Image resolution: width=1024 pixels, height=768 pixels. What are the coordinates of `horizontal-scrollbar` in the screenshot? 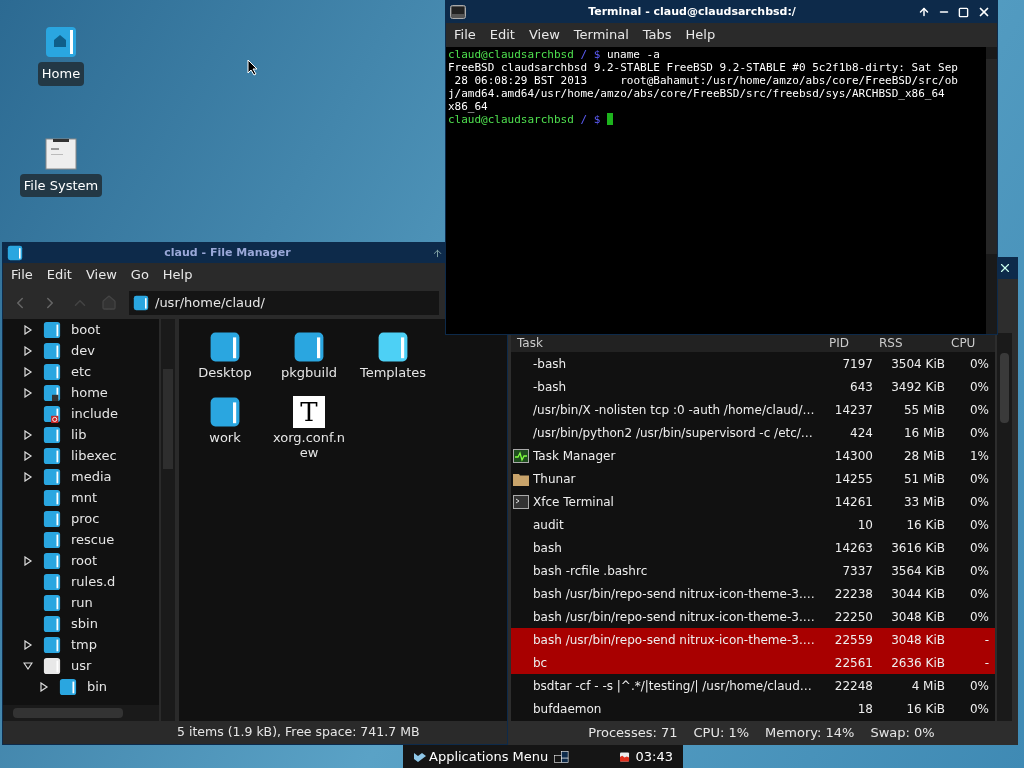 It's located at (81, 713).